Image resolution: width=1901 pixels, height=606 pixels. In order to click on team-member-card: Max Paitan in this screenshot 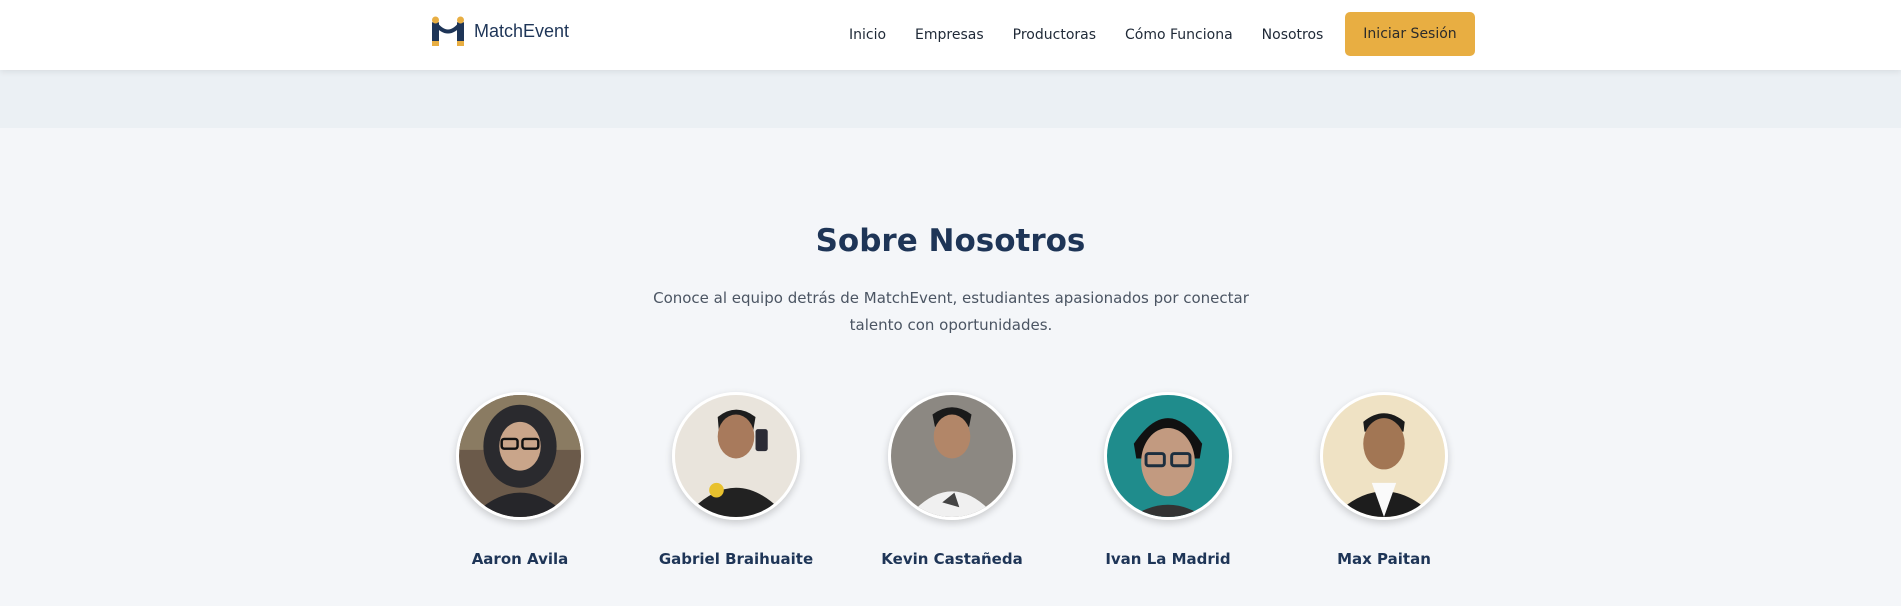, I will do `click(1384, 492)`.